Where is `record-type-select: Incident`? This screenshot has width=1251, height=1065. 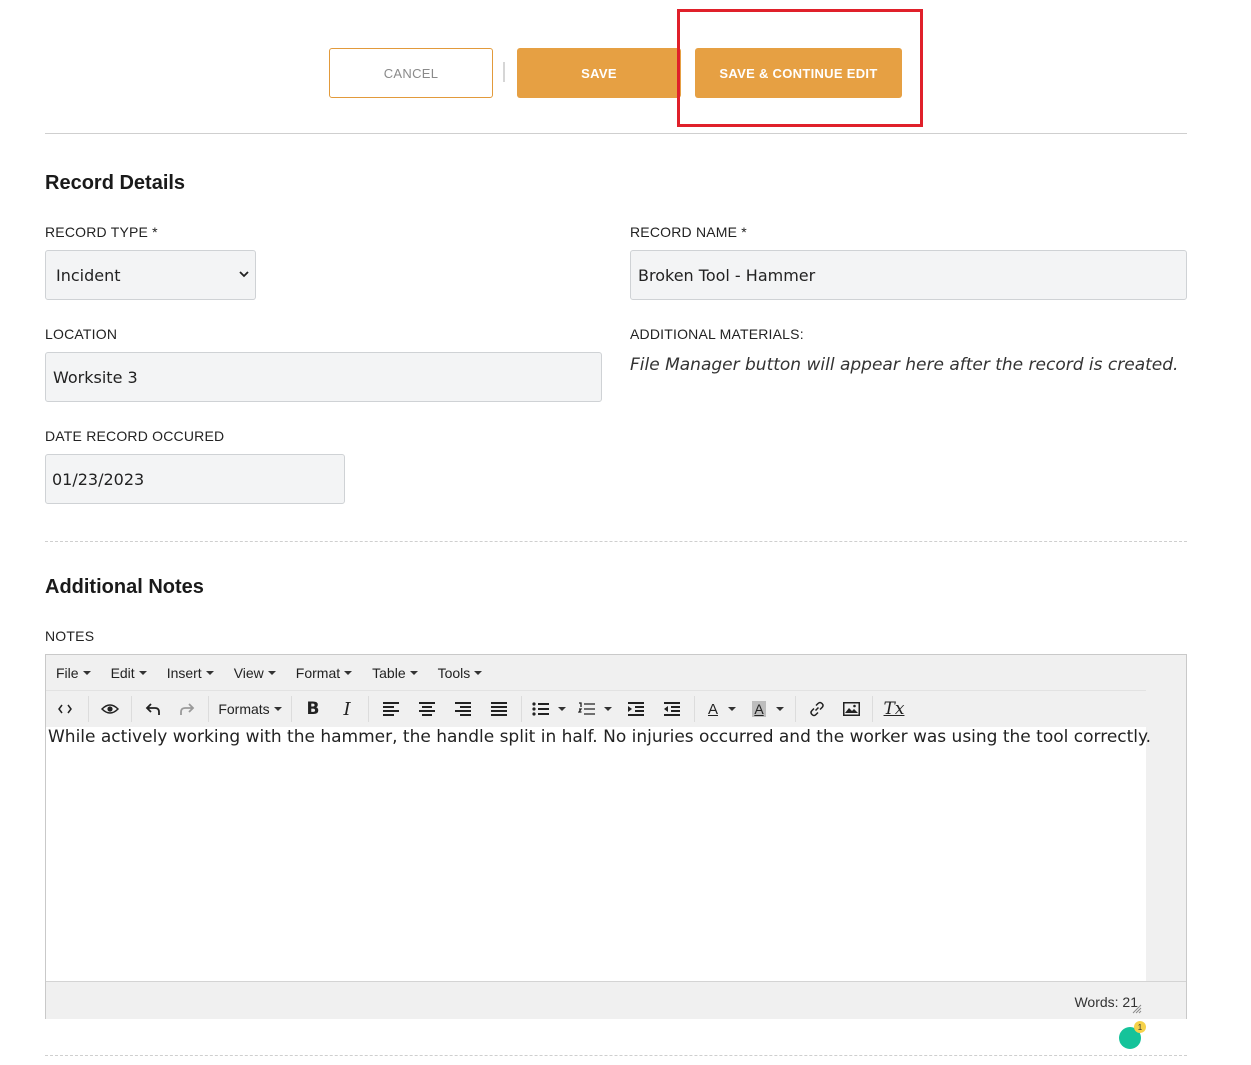 record-type-select: Incident is located at coordinates (150, 275).